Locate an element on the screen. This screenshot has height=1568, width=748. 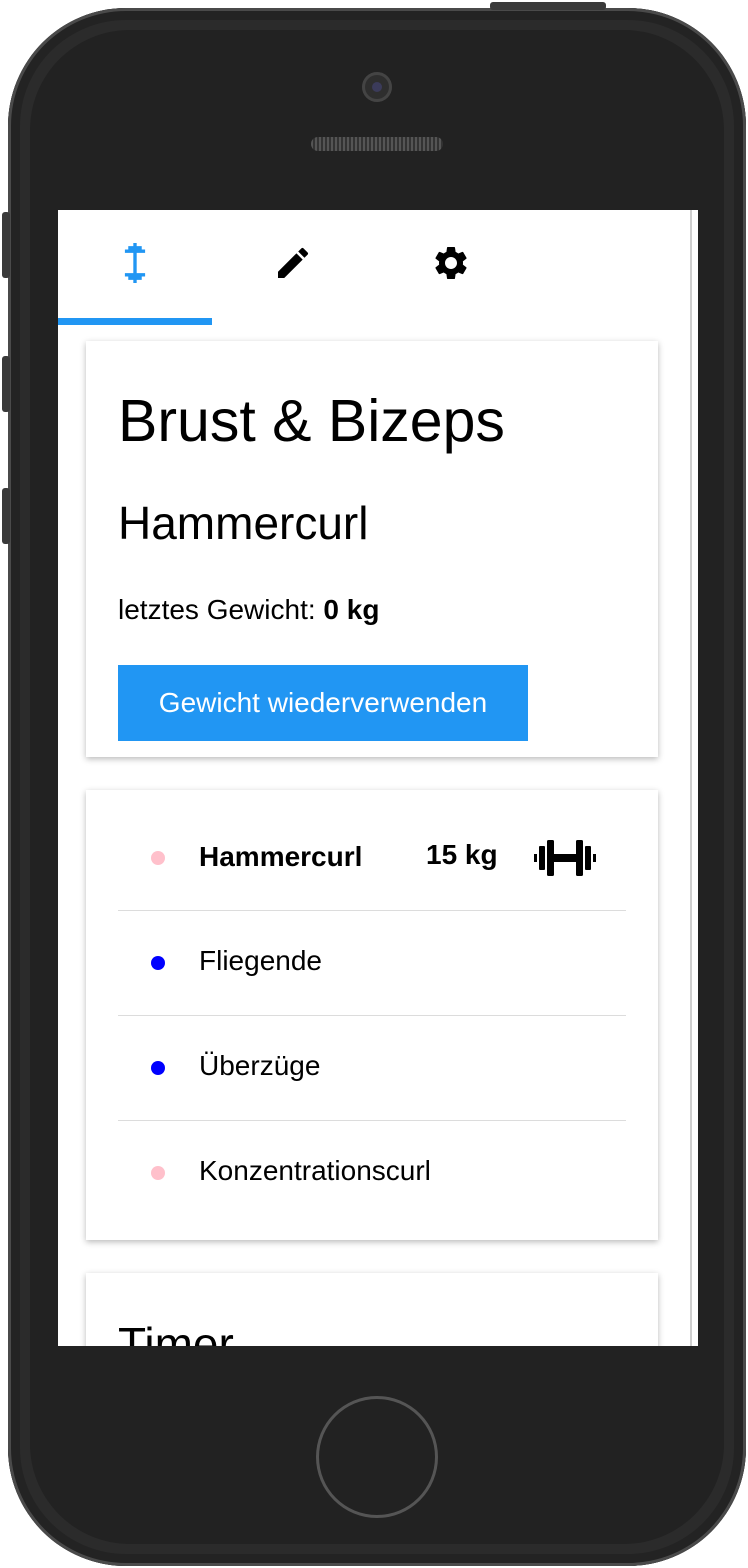
last-weight-text: letztes Gewicht: 0 kg is located at coordinates (248, 610).